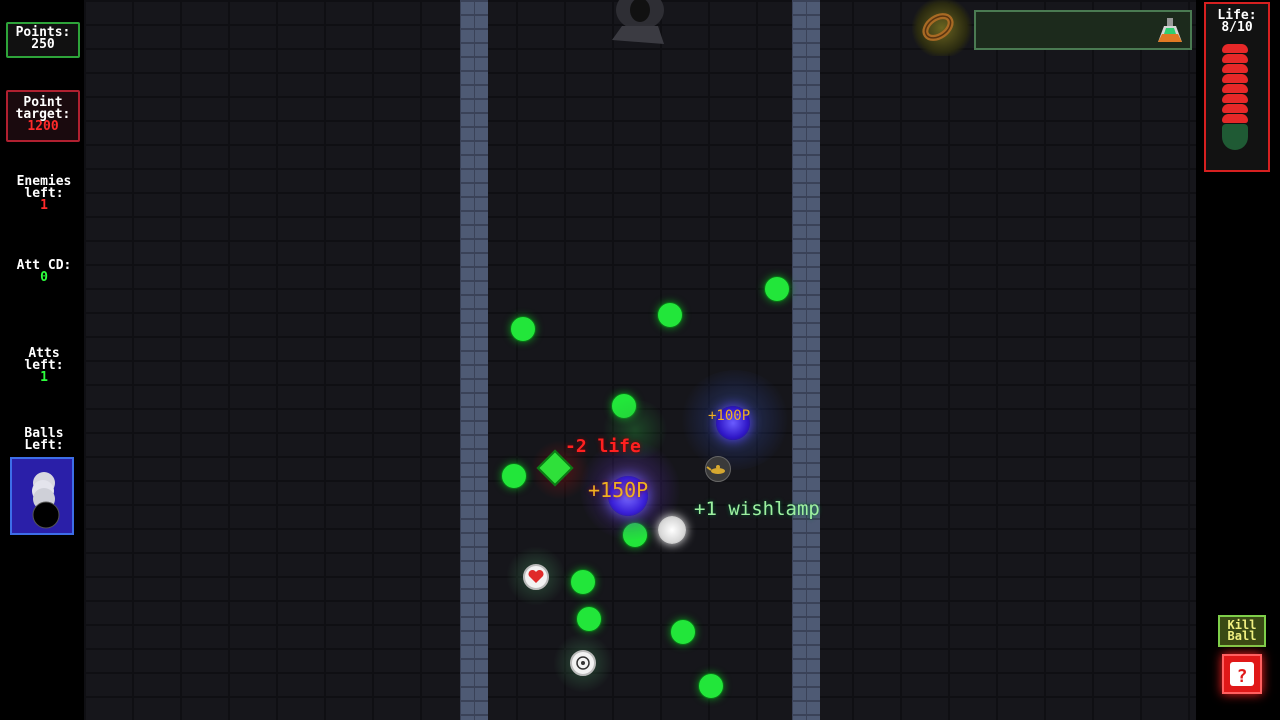 Image resolution: width=1280 pixels, height=720 pixels. Describe the element at coordinates (638, 22) in the screenshot. I see `cannon-launcher` at that location.